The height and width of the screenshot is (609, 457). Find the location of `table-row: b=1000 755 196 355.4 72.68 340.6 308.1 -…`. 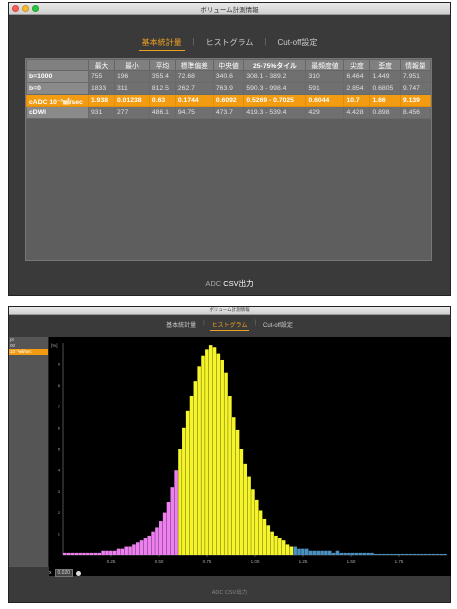

table-row: b=1000 755 196 355.4 72.68 340.6 308.1 -… is located at coordinates (229, 76).